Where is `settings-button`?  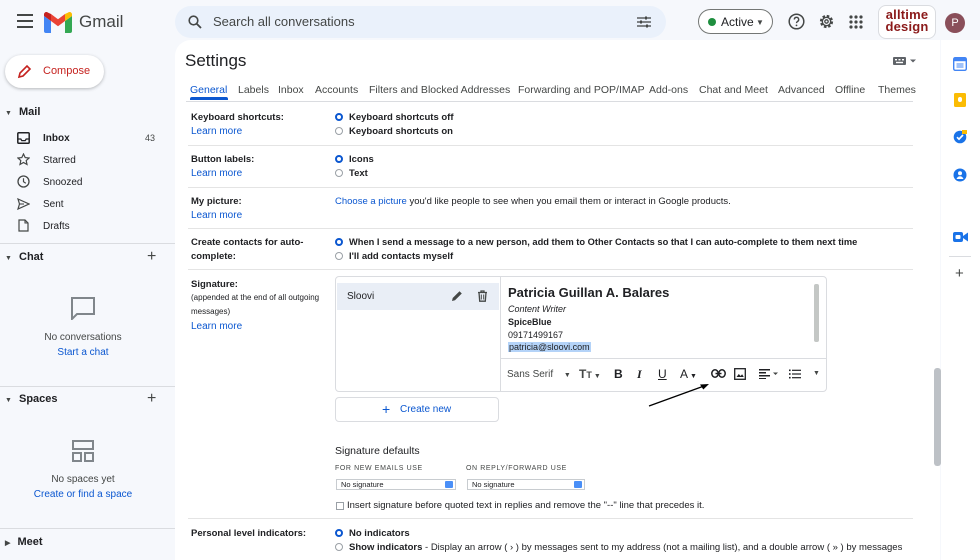 settings-button is located at coordinates (826, 21).